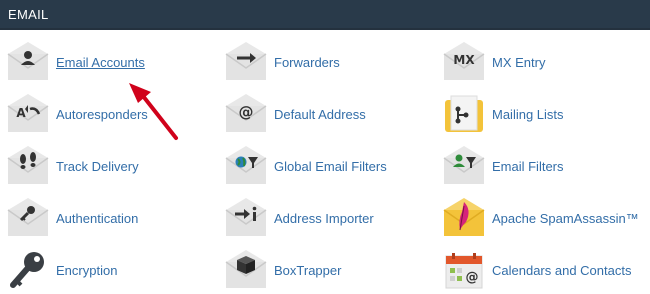 The width and height of the screenshot is (650, 294). What do you see at coordinates (97, 166) in the screenshot?
I see `track-delivery-label: Track Delivery` at bounding box center [97, 166].